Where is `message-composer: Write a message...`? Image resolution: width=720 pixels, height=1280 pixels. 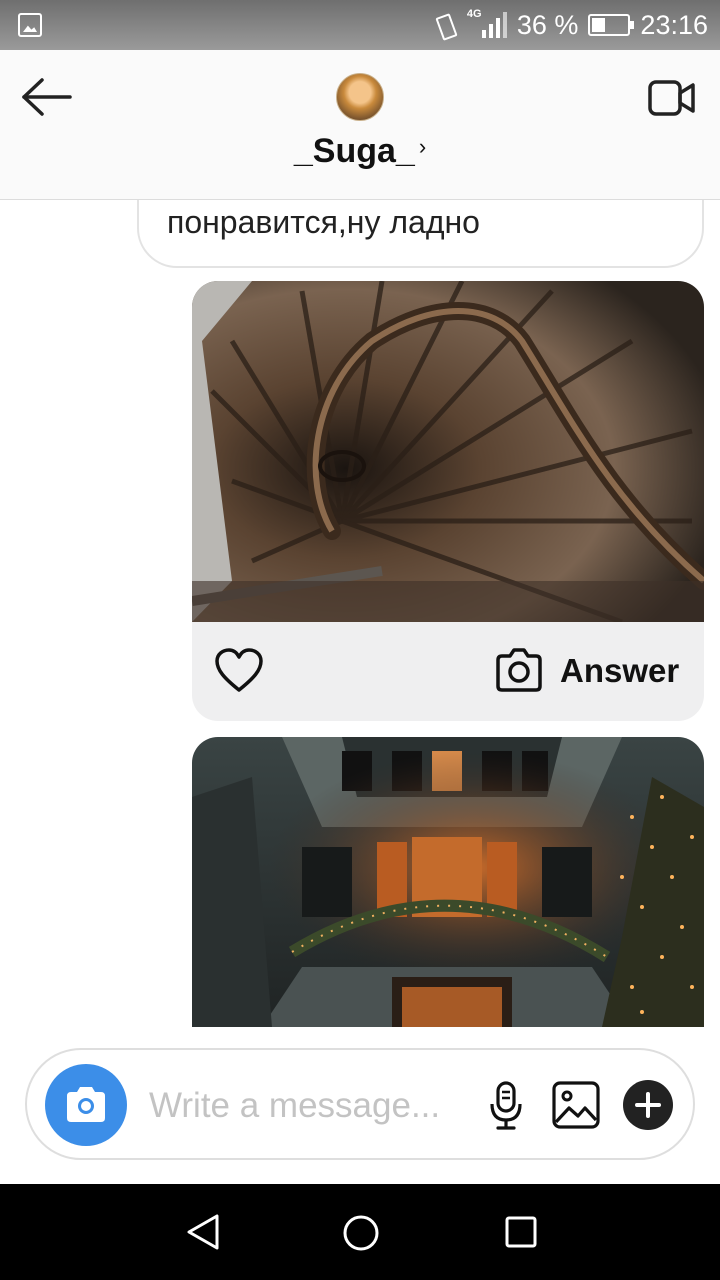
message-composer: Write a message... is located at coordinates (360, 1104).